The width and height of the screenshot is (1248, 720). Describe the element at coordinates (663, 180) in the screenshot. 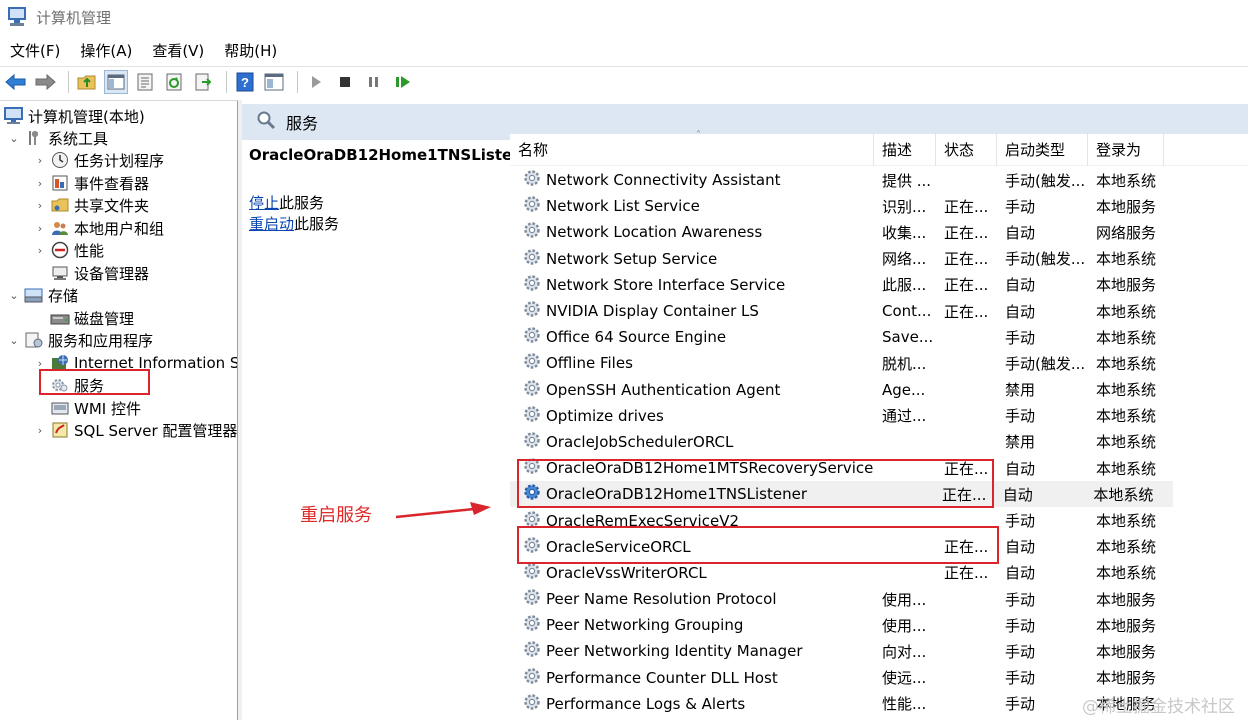

I see `service-name: Network Connectivity Assistant` at that location.